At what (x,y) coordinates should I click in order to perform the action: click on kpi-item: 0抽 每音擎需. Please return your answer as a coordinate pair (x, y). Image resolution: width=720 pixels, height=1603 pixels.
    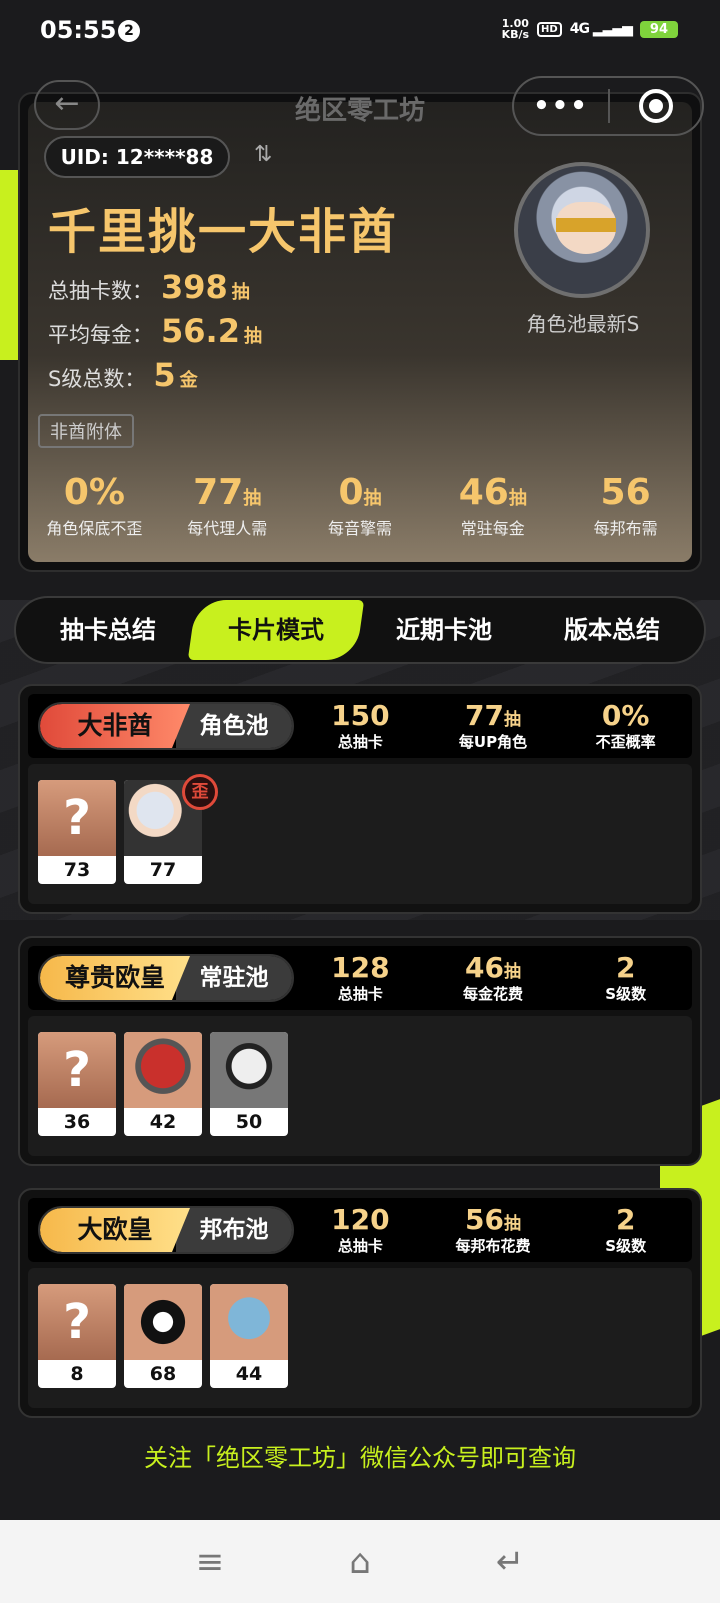
    Looking at the image, I should click on (360, 505).